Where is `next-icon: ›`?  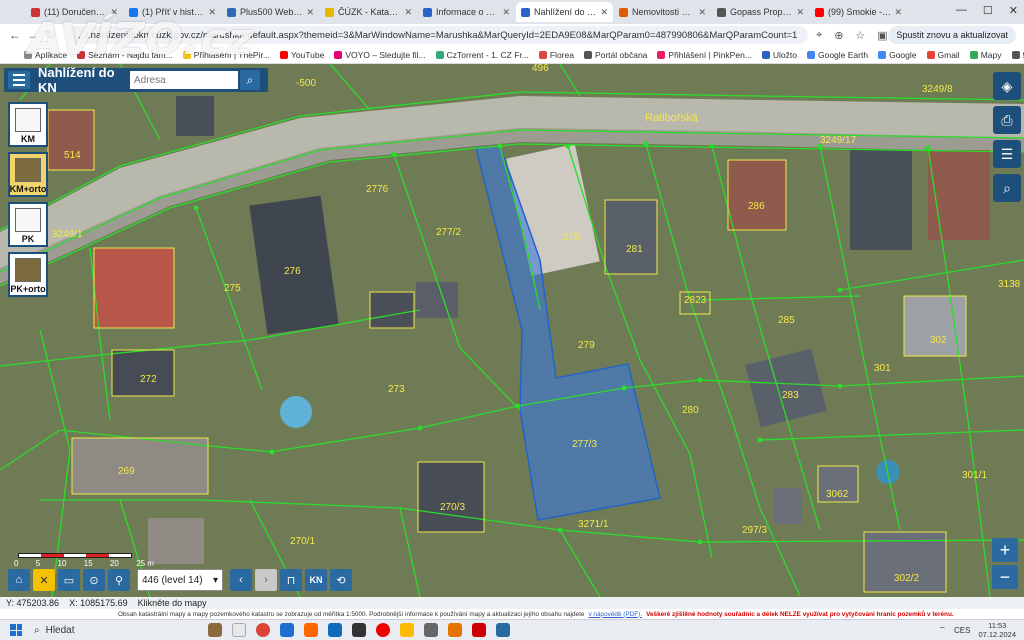
next-icon: › is located at coordinates (266, 580).